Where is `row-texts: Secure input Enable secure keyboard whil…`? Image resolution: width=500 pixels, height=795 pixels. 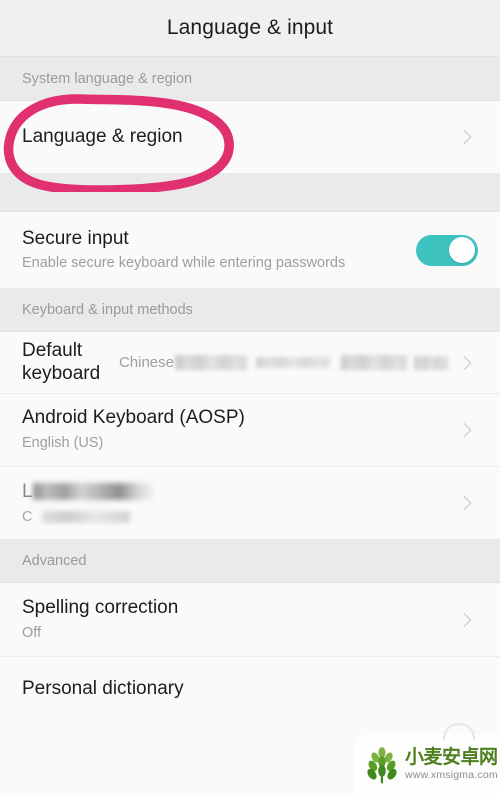 row-texts: Secure input Enable secure keyboard whil… is located at coordinates (214, 250).